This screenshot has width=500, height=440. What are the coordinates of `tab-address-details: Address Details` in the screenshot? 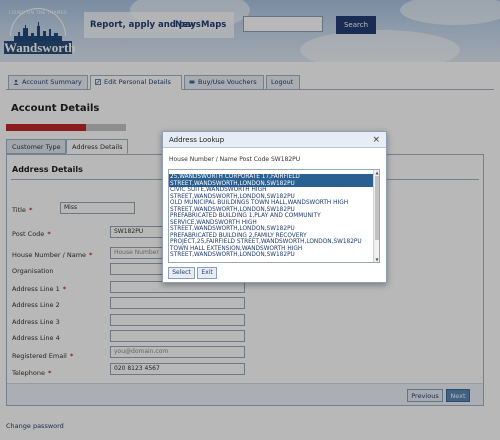 It's located at (97, 146).